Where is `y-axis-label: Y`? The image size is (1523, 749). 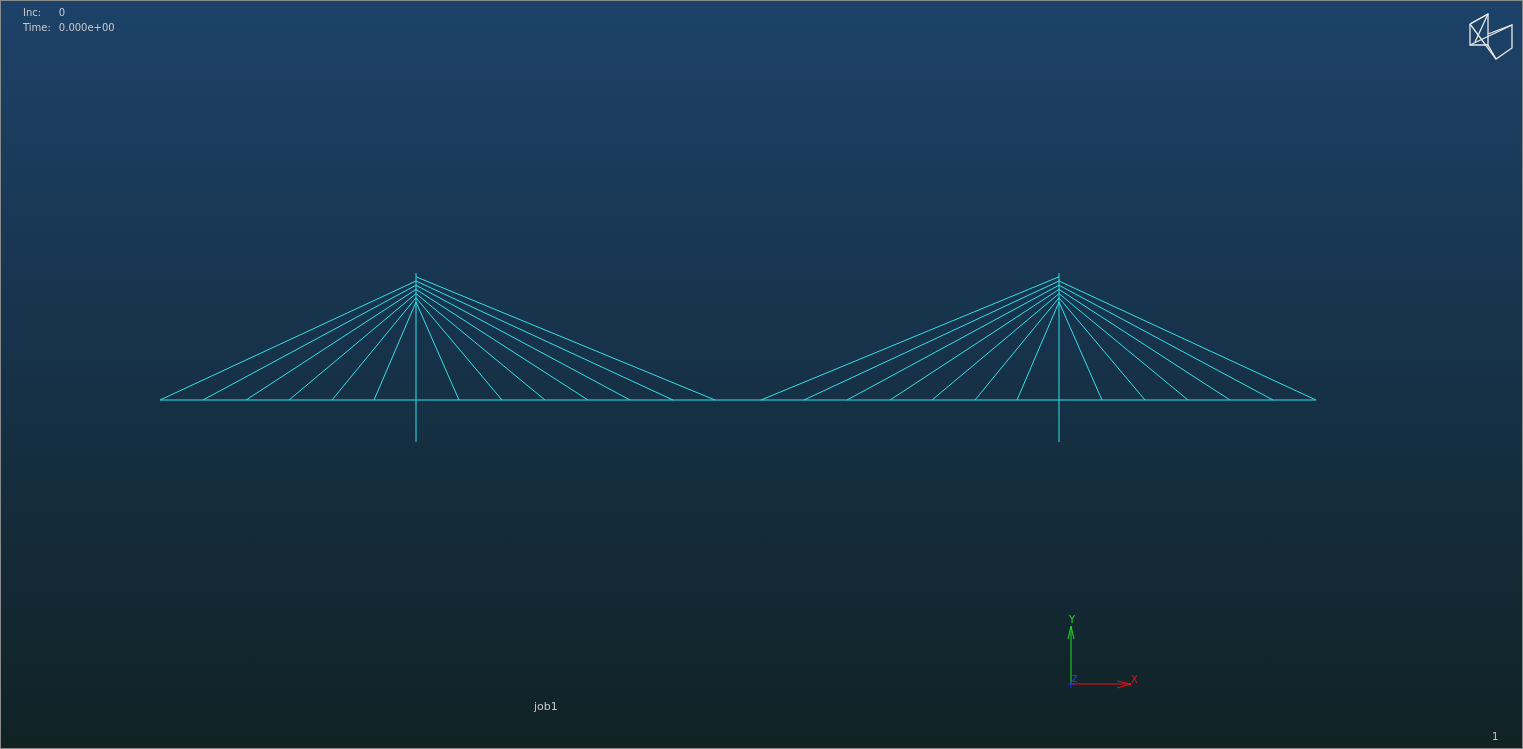
y-axis-label: Y is located at coordinates (1072, 619).